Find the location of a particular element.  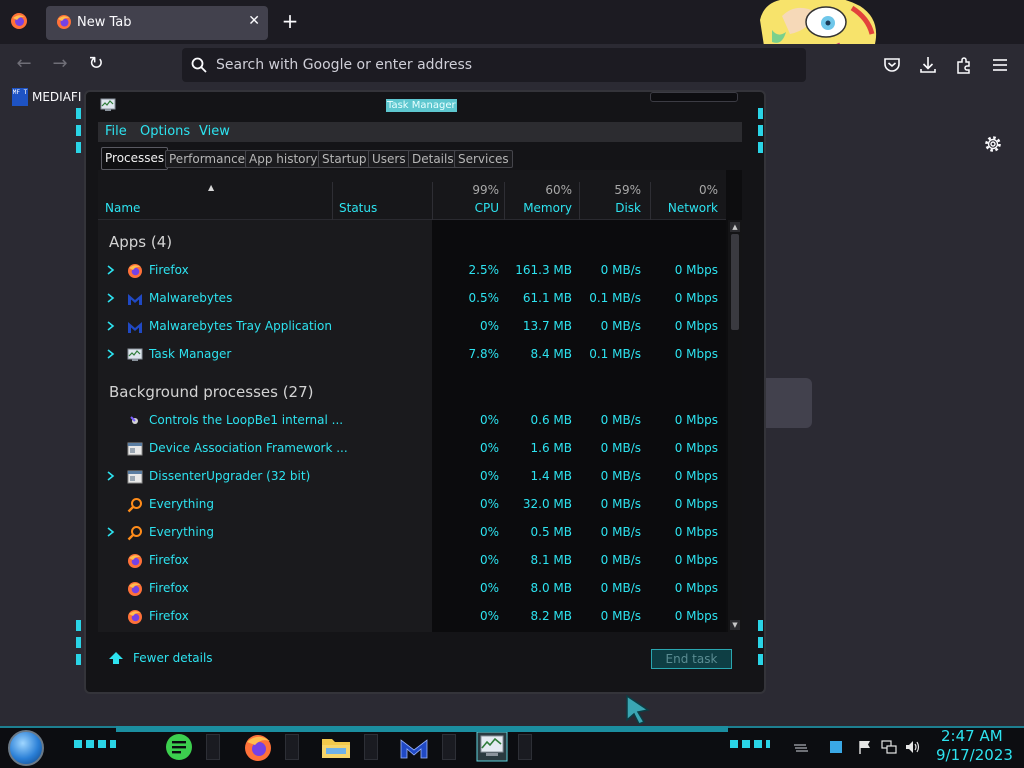

process-row: Task Manager 7.8% 8.4 MB 0.1 MB/s 0 Mbps is located at coordinates (412, 355).